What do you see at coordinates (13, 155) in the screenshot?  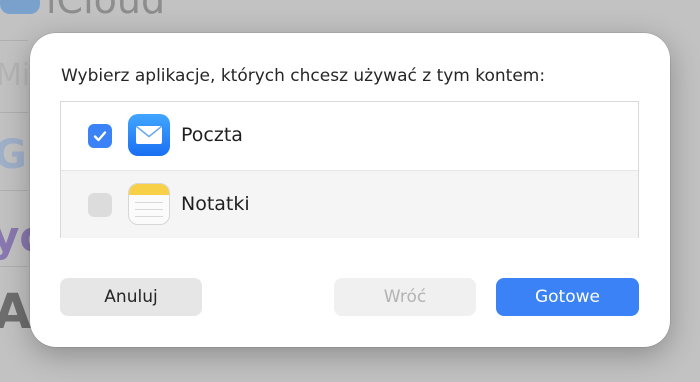 I see `background-provider-google: G` at bounding box center [13, 155].